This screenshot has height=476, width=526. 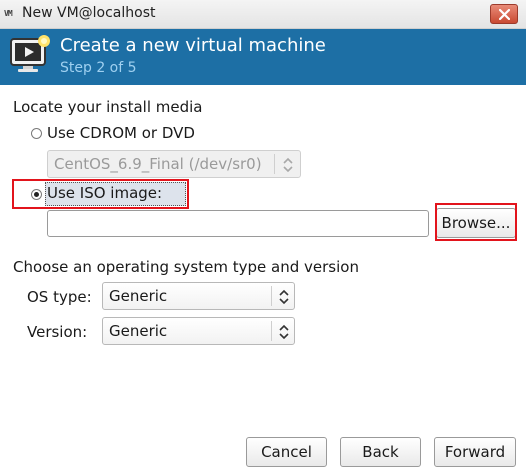 What do you see at coordinates (158, 164) in the screenshot?
I see `cdrom-device-value: CentOS_6.9_Final (/dev/sr0)` at bounding box center [158, 164].